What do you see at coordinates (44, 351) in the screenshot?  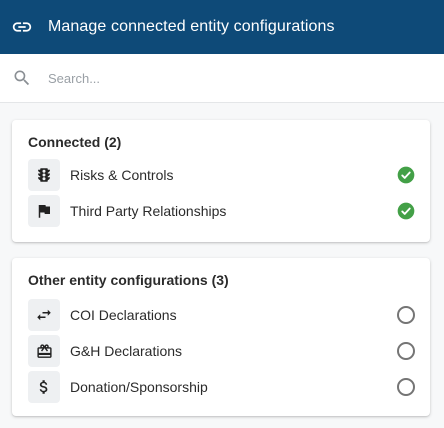 I see `gift-icon` at bounding box center [44, 351].